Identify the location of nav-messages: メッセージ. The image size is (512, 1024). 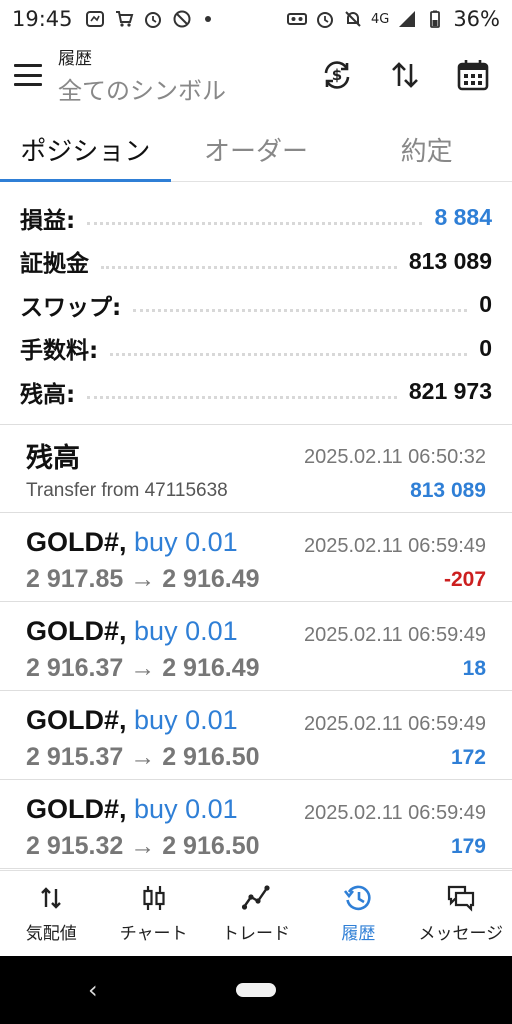
(461, 913).